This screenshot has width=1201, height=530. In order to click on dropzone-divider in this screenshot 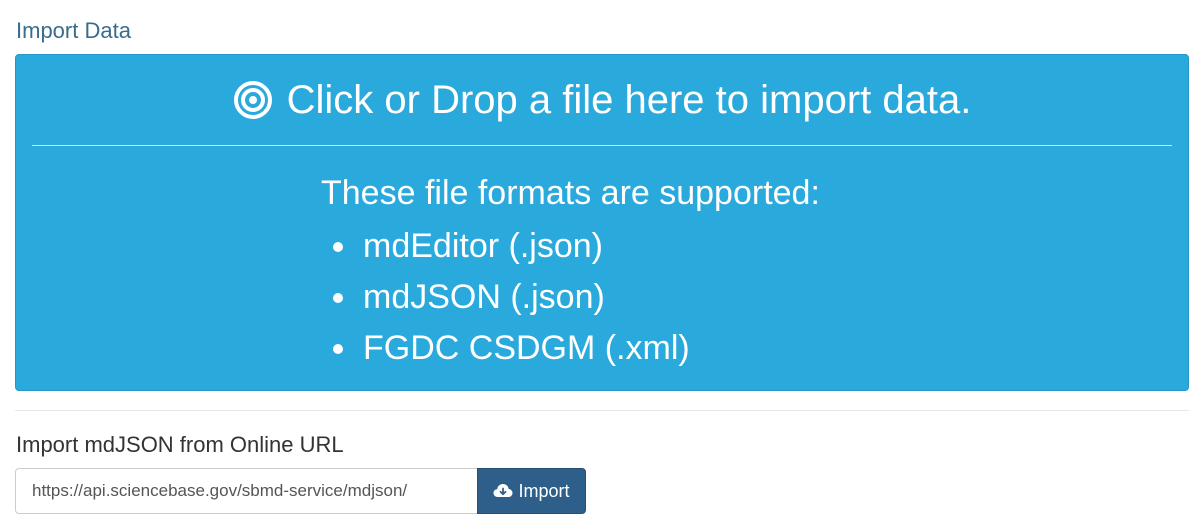, I will do `click(602, 145)`.